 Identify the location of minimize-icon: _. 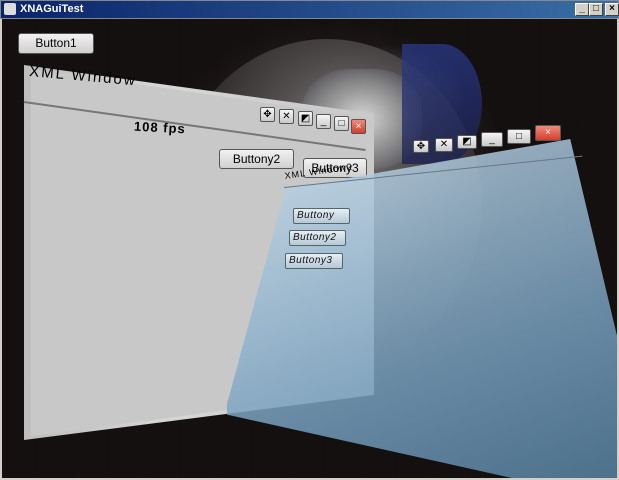
(323, 121).